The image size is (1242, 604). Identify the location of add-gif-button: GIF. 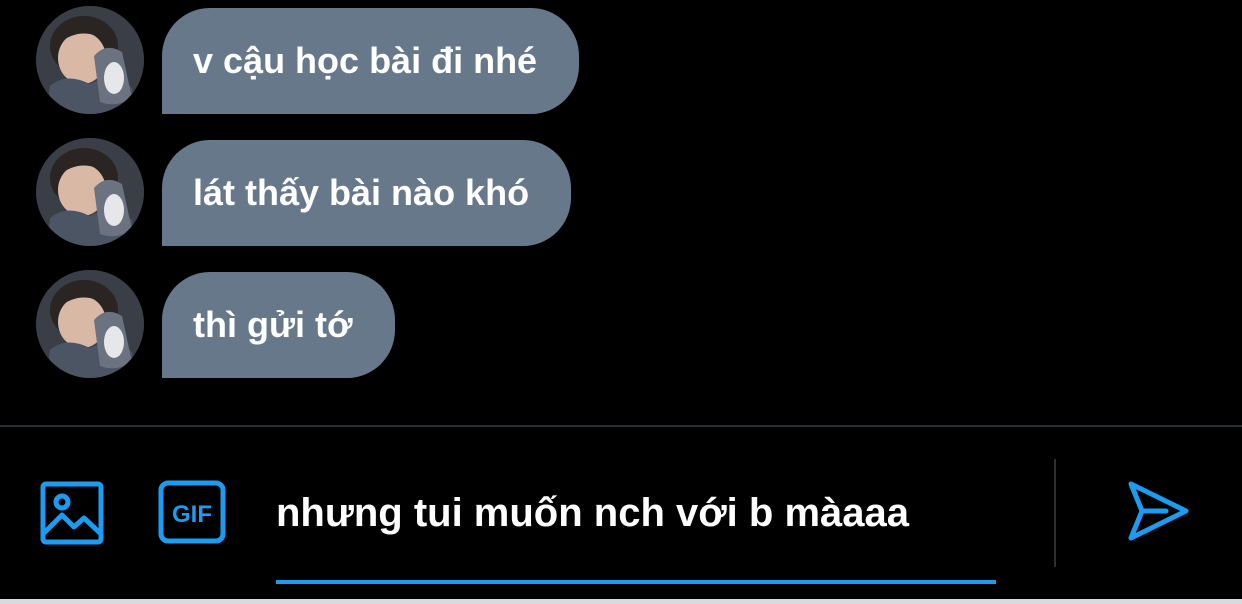
(192, 512).